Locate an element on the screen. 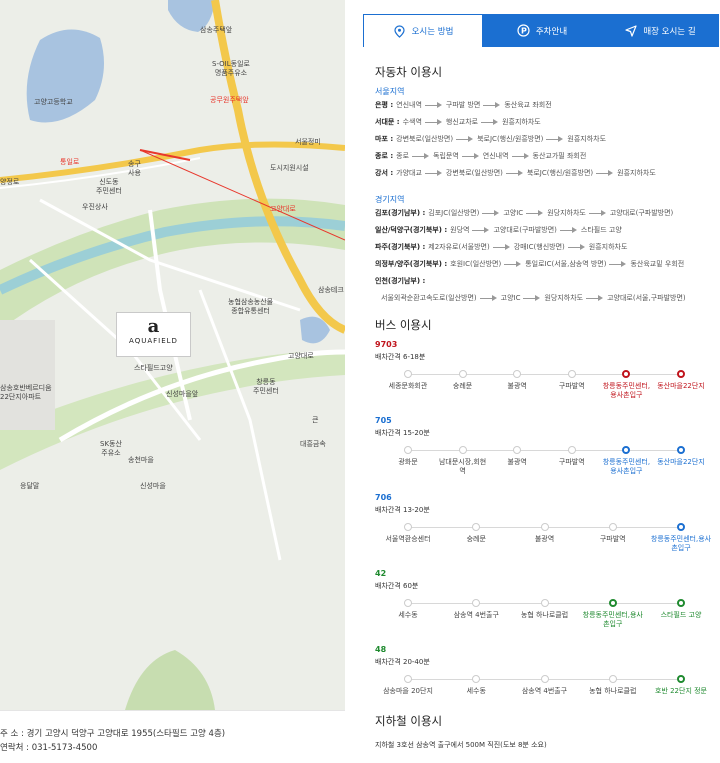  route-stop: 북로JC(행신/원흥방면) is located at coordinates (510, 139).